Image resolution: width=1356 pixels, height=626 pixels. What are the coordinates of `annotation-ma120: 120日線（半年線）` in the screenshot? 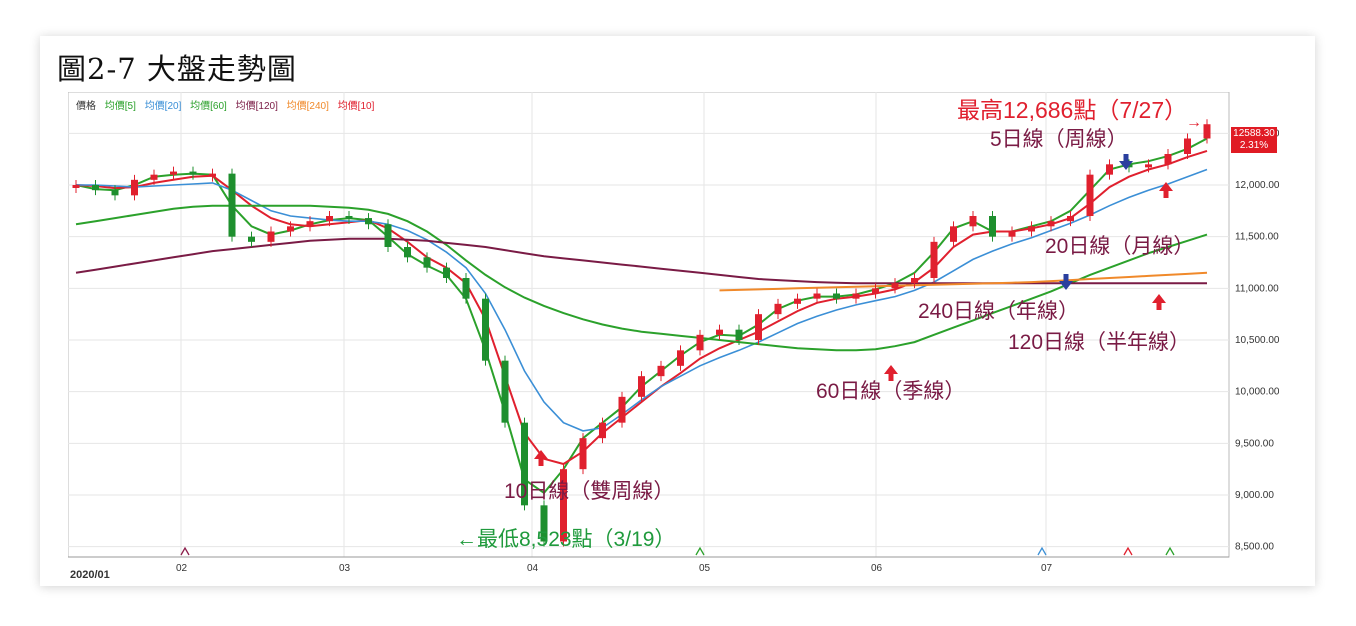 It's located at (1099, 342).